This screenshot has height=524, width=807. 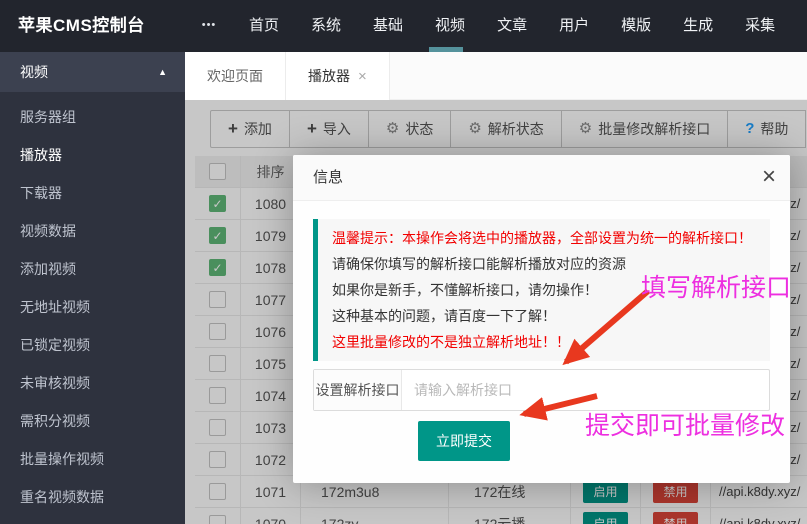 What do you see at coordinates (465, 290) in the screenshot?
I see `alert-line: 如果你是新手，不懂解析接口，请勿操作！` at bounding box center [465, 290].